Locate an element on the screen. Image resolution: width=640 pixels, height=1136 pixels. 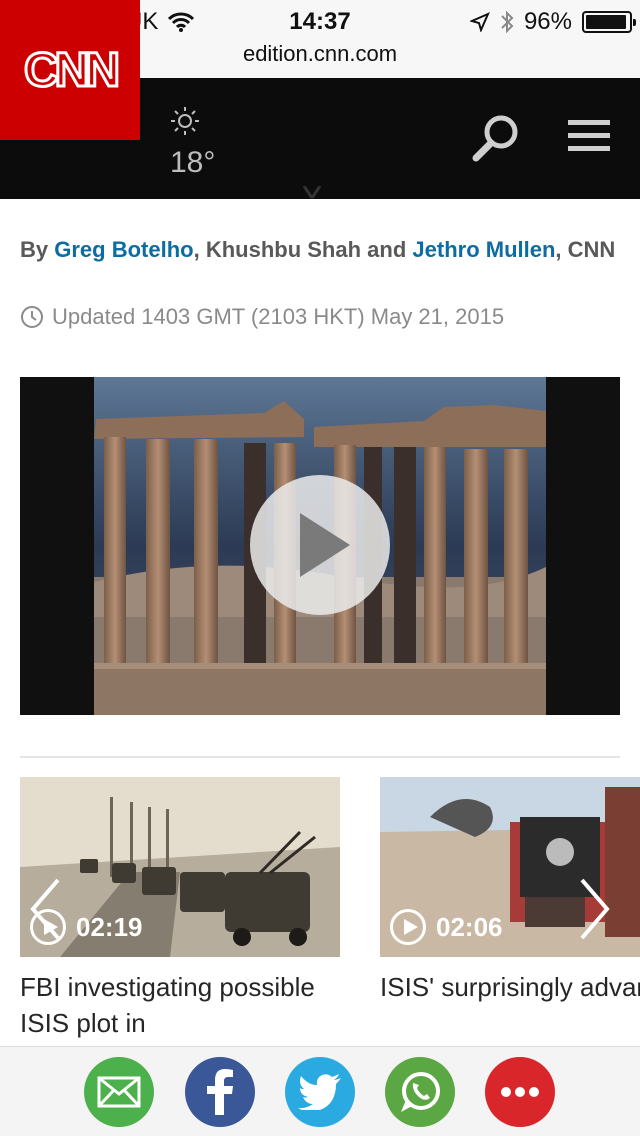
cnn-logo-text: CNN is located at coordinates (70, 70).